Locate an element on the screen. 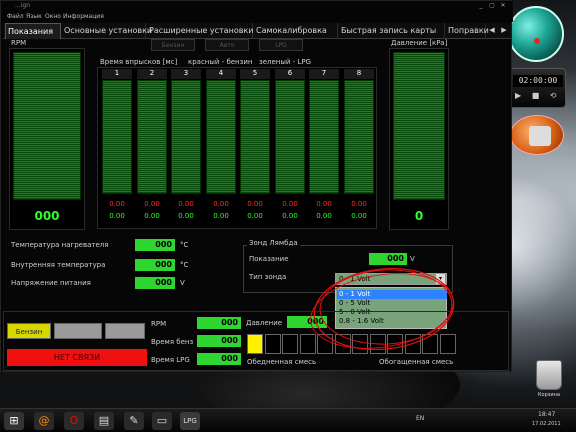  sensor-type-select: 0 - 1 Volt ▾ is located at coordinates (391, 279).